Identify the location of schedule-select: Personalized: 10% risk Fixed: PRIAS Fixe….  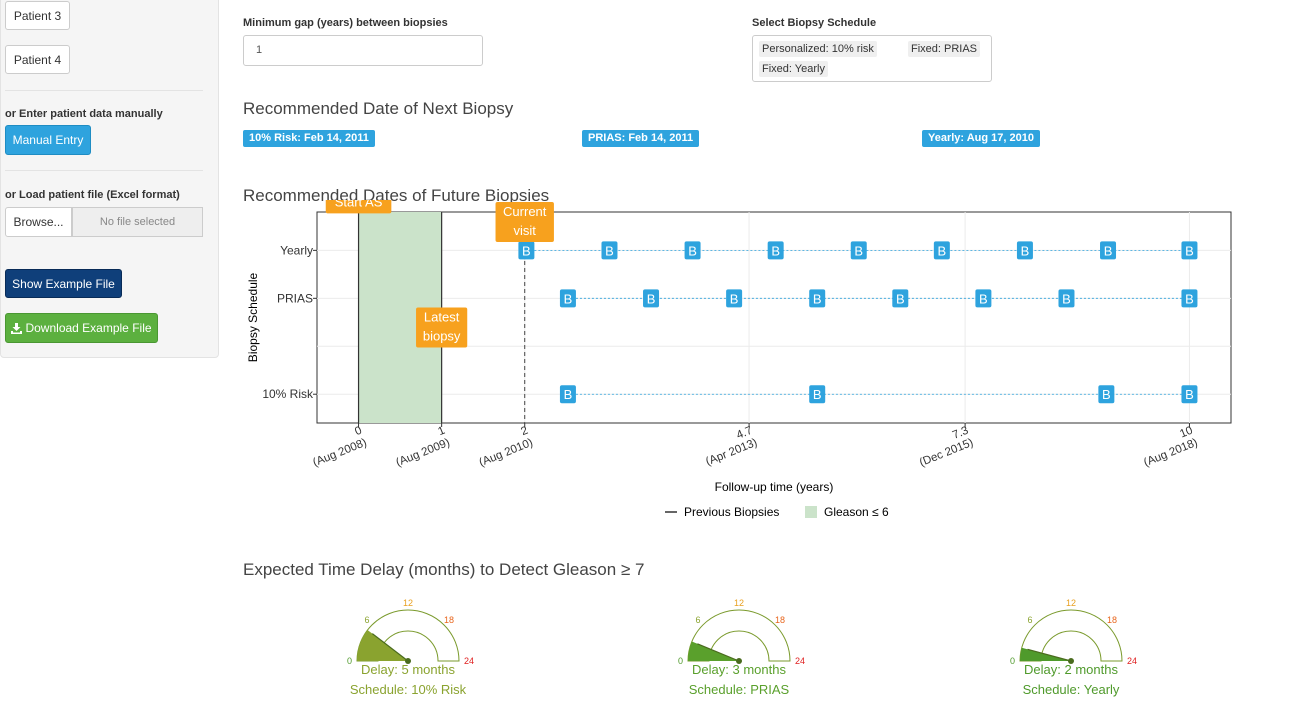
(872, 58).